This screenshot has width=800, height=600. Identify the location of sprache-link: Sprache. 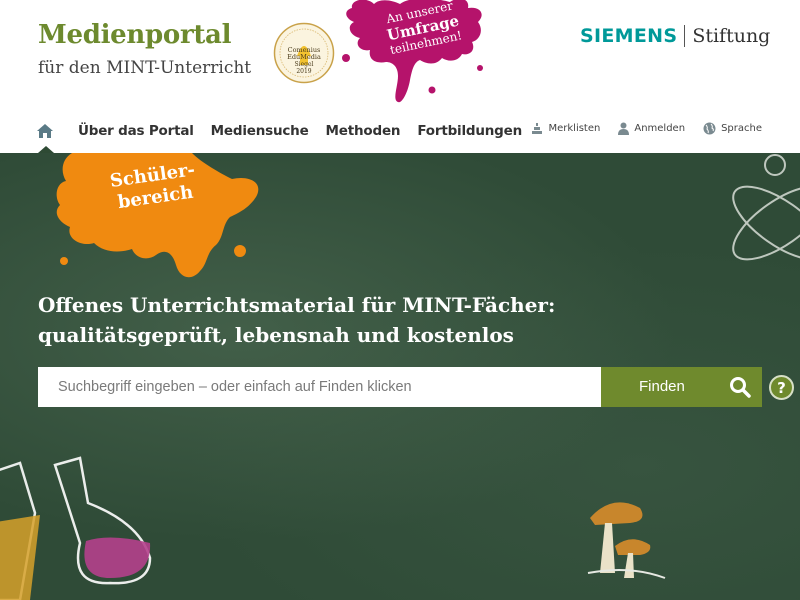
(732, 128).